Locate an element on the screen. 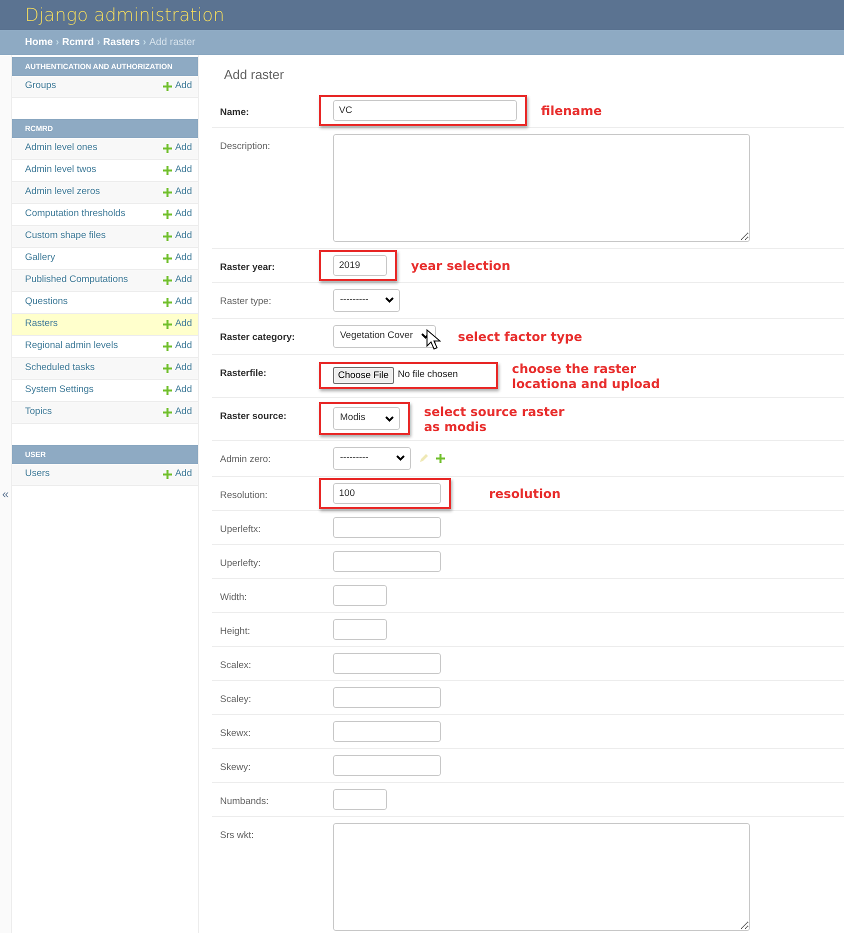  model-link: Rasters is located at coordinates (41, 324).